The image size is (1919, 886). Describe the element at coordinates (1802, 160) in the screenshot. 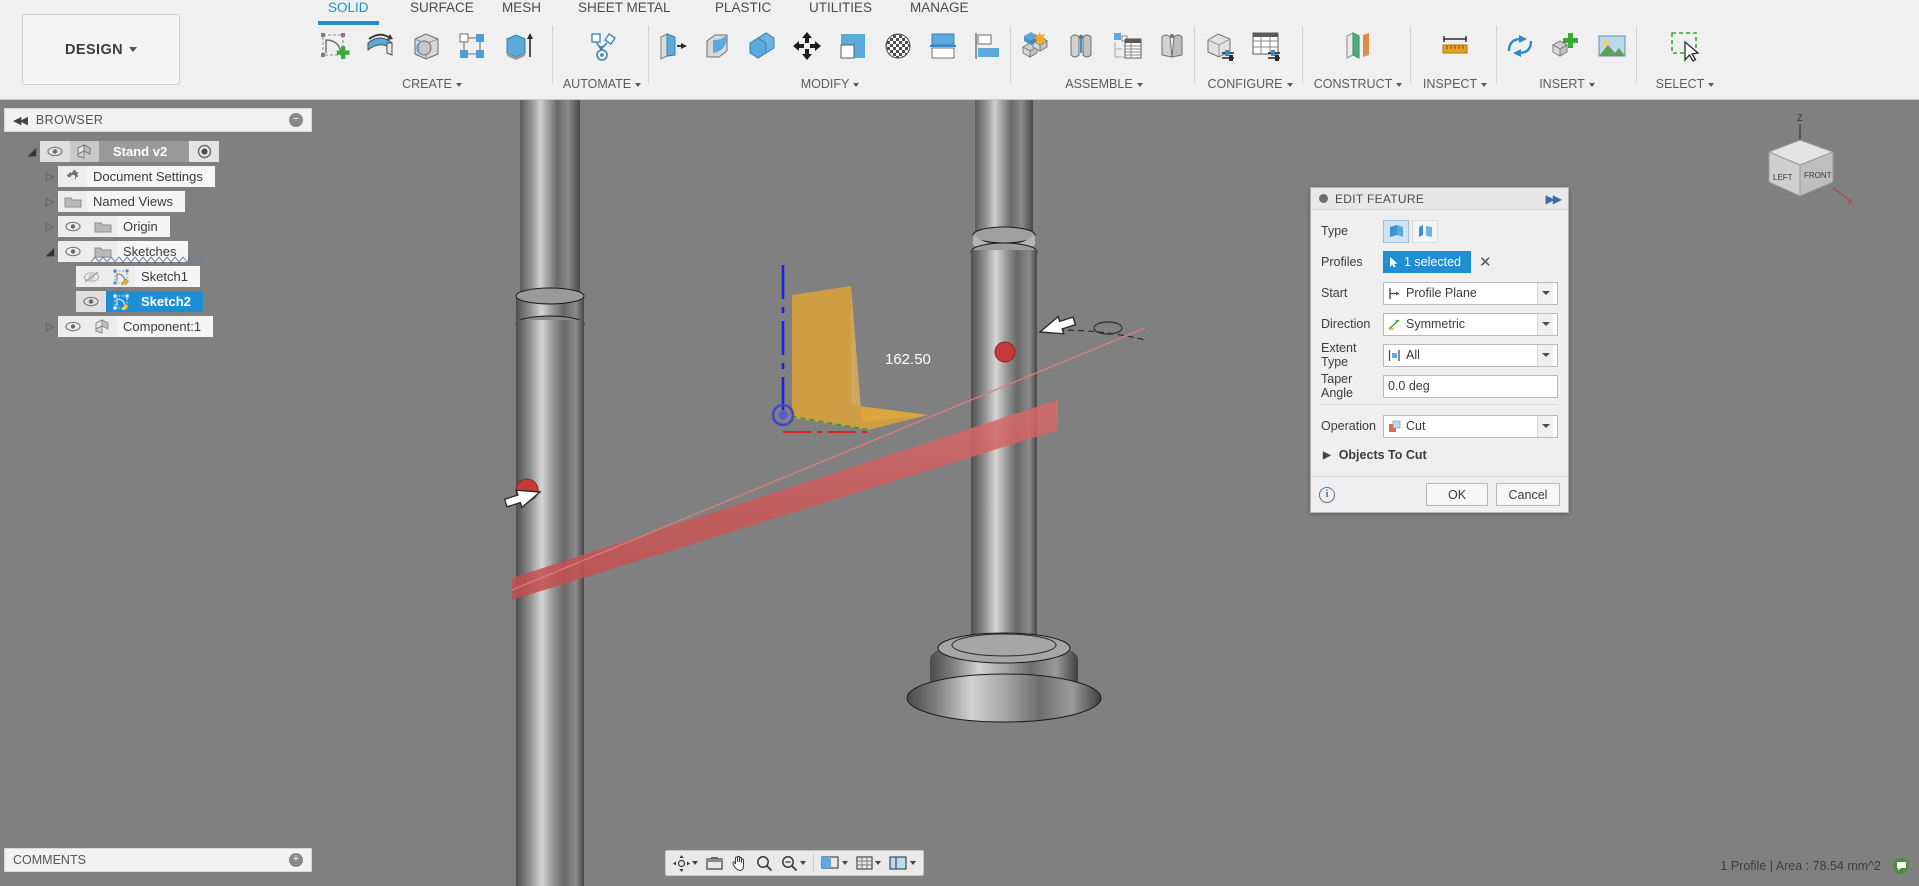

I see `view-cube: Z LEFT FRONT X` at that location.